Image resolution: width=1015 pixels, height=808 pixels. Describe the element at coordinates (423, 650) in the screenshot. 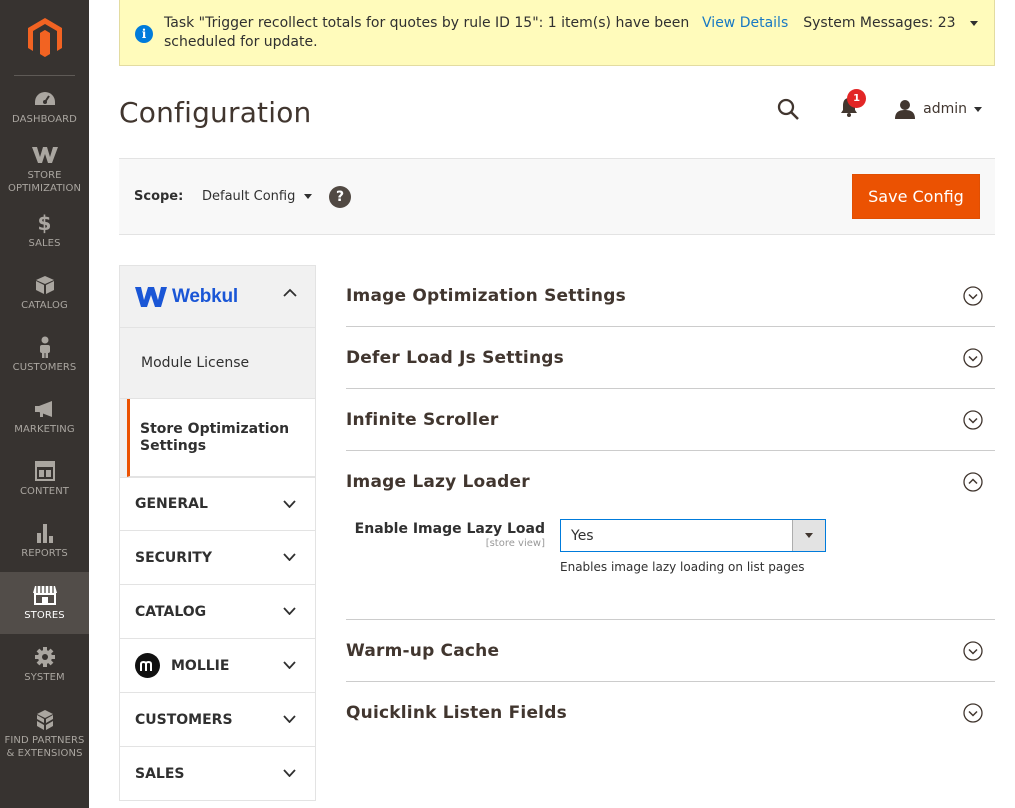

I see `section-title: Warm-up Cache` at that location.